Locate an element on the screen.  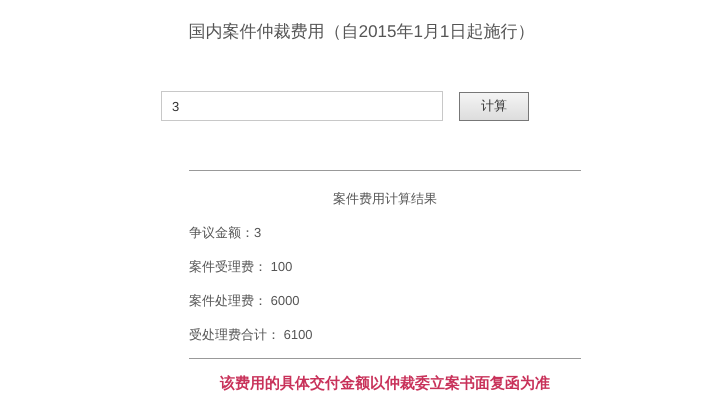
result-line: 案件处理费： 6000 is located at coordinates (244, 301).